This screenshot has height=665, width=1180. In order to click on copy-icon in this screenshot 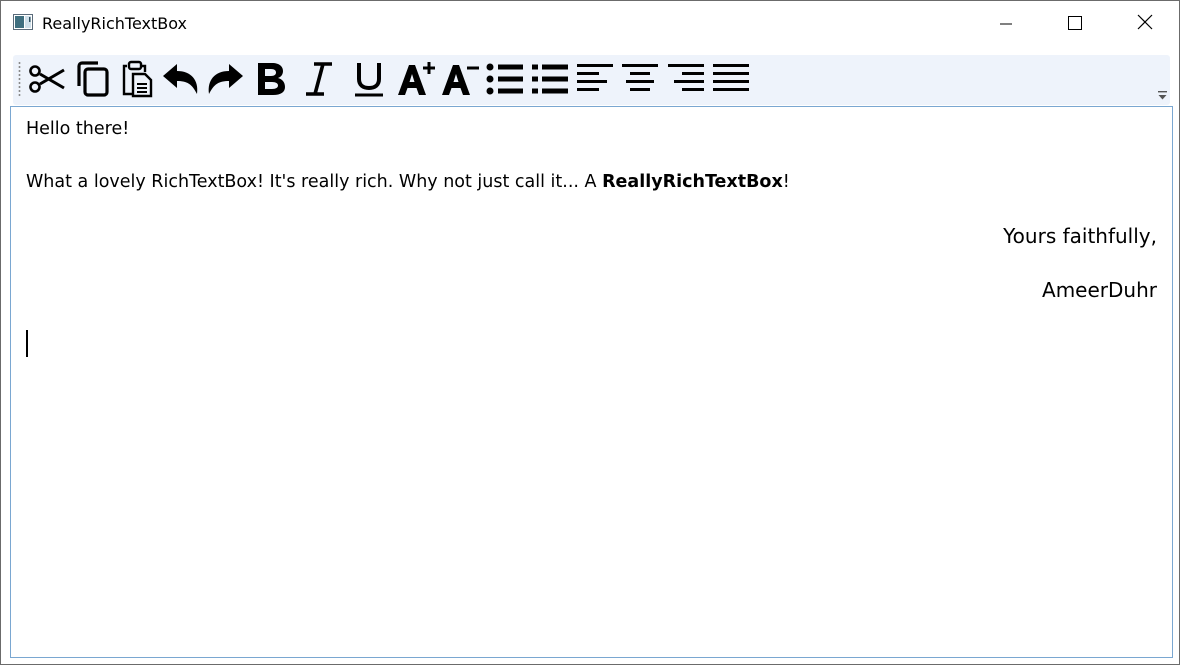, I will do `click(93, 79)`.